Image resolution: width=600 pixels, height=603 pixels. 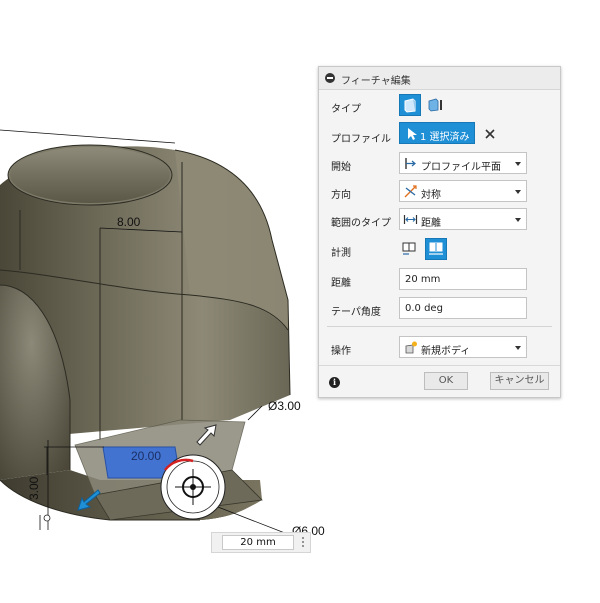 What do you see at coordinates (129, 222) in the screenshot?
I see `dim-top-width: 8.00` at bounding box center [129, 222].